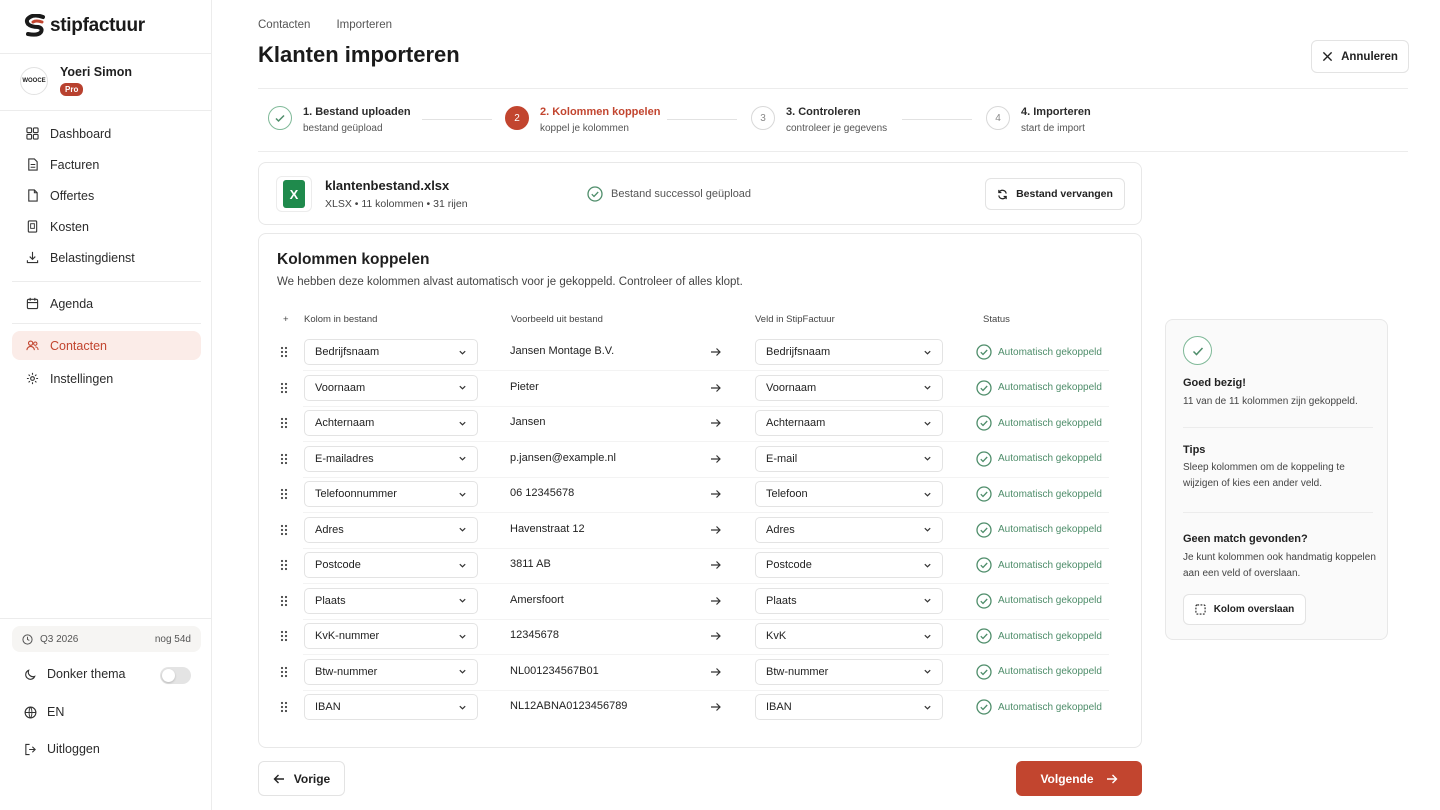 Image resolution: width=1440 pixels, height=810 pixels. Describe the element at coordinates (106, 303) in the screenshot. I see `sidebar-item-agenda: Agenda` at that location.